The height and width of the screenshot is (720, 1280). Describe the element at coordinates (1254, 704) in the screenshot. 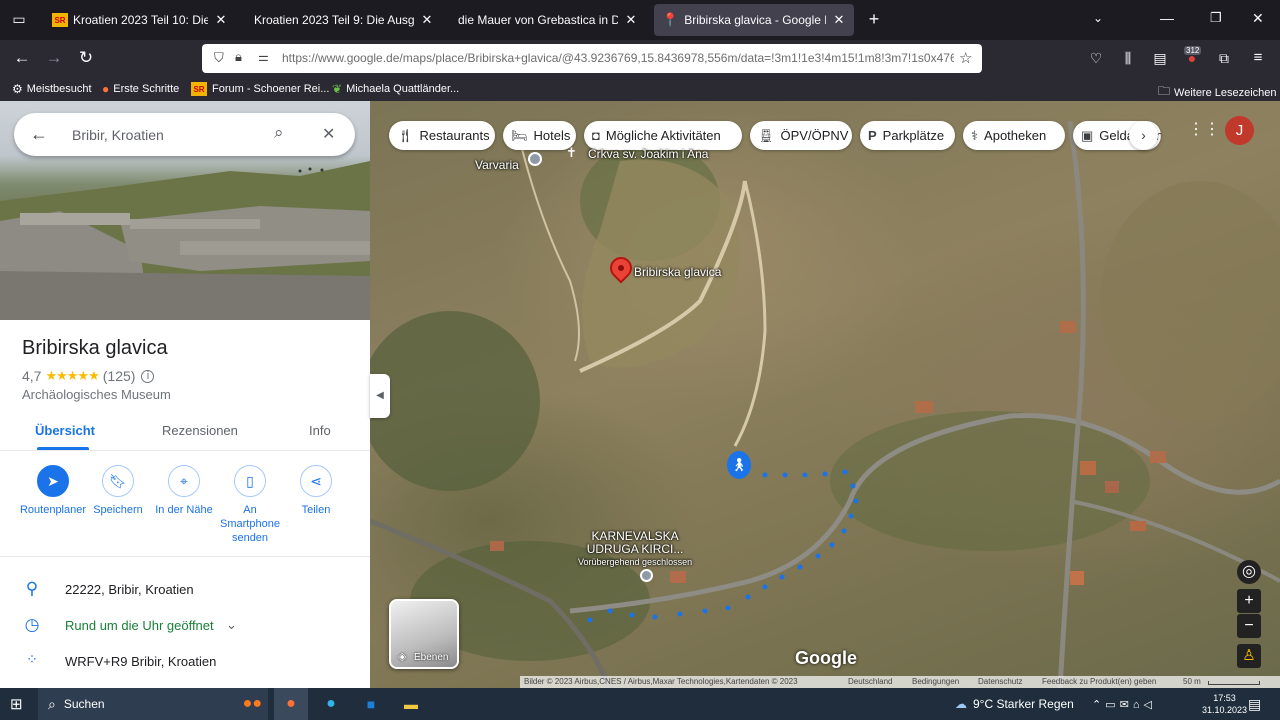

I see `notification-center-icon: ▤` at that location.